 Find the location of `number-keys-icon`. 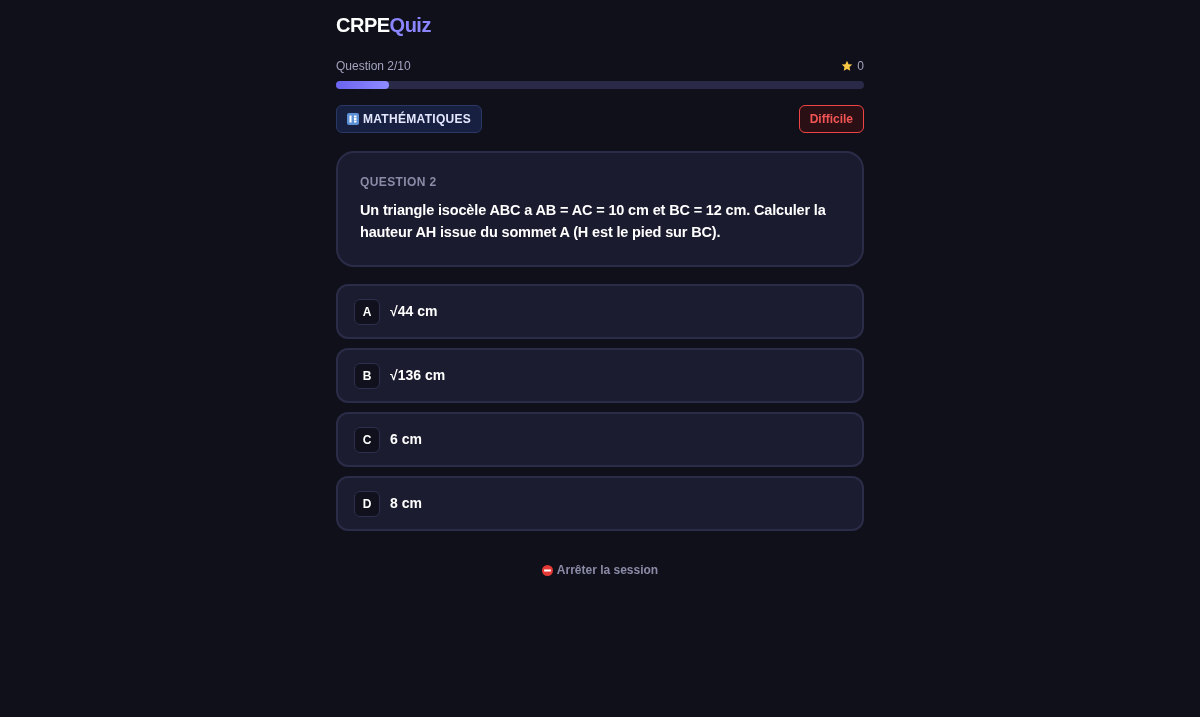

number-keys-icon is located at coordinates (353, 119).